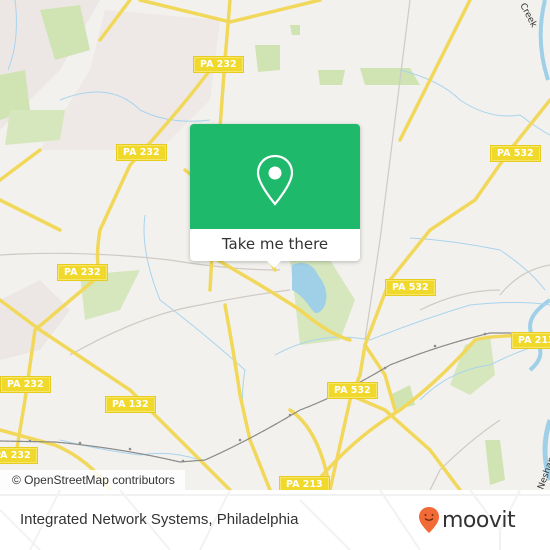 Image resolution: width=550 pixels, height=550 pixels. What do you see at coordinates (429, 520) in the screenshot?
I see `moovit-pin-icon` at bounding box center [429, 520].